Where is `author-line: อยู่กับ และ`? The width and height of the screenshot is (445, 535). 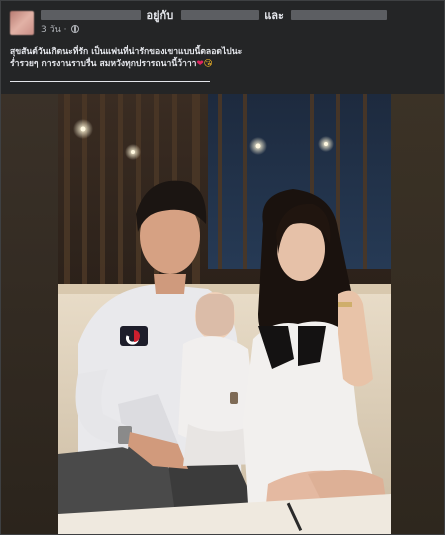 author-line: อยู่กับ และ is located at coordinates (214, 16).